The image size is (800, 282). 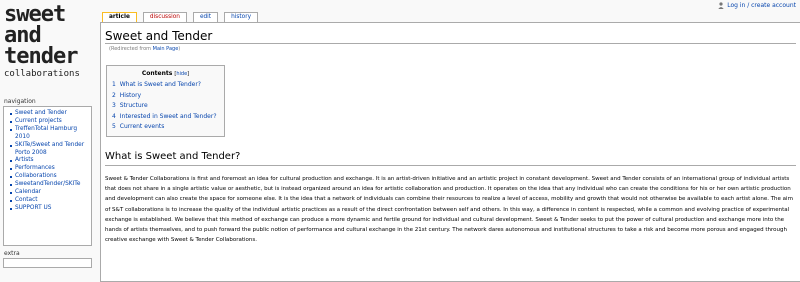 I want to click on logo-line-2: and, so click(x=23, y=35).